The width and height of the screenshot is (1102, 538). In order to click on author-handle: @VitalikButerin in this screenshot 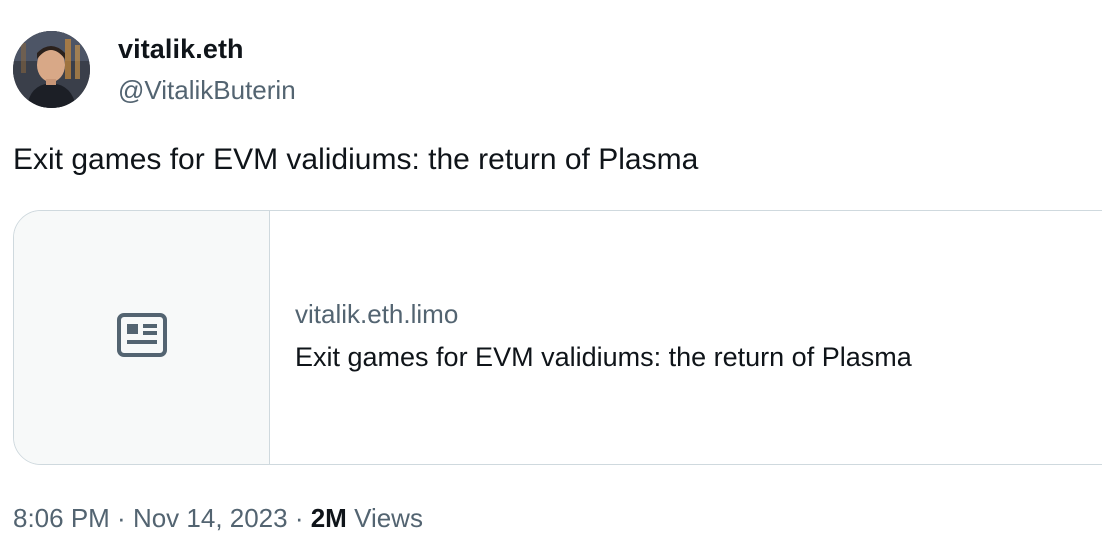, I will do `click(207, 90)`.